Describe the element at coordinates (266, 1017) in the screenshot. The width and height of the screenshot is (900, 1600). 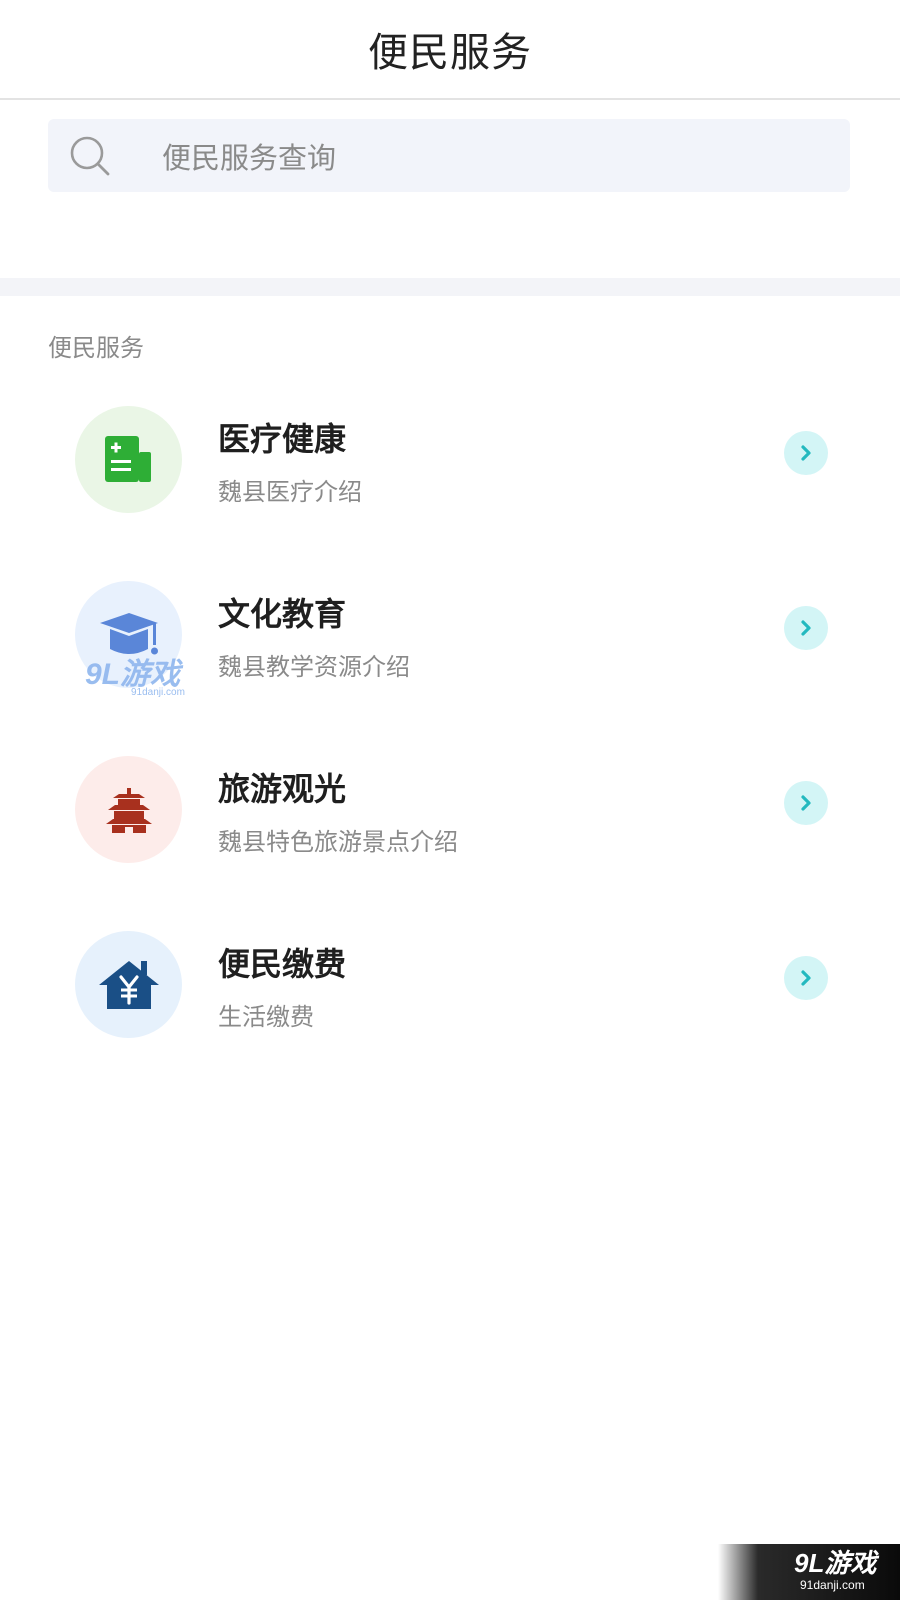
I see `item-subtitle: 生活缴费` at that location.